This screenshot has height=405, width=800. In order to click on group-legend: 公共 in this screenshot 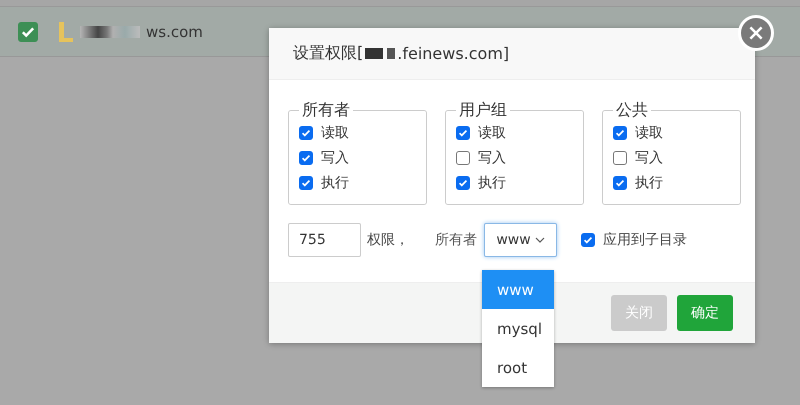, I will do `click(632, 110)`.